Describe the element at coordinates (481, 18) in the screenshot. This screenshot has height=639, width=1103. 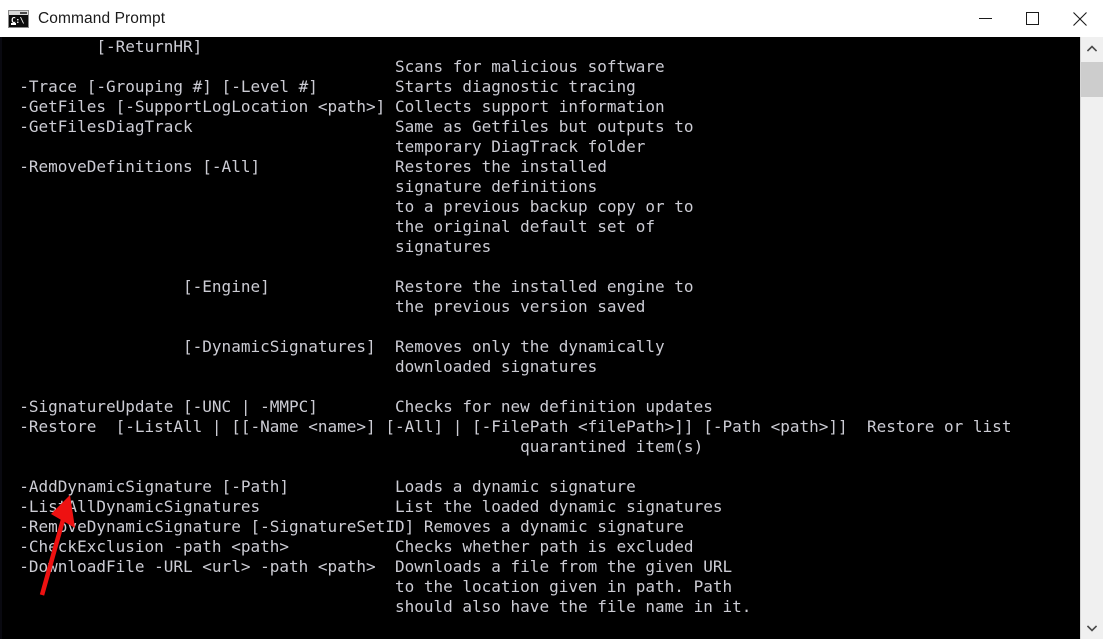
I see `title-bar-left: C:\ Command Prompt` at that location.